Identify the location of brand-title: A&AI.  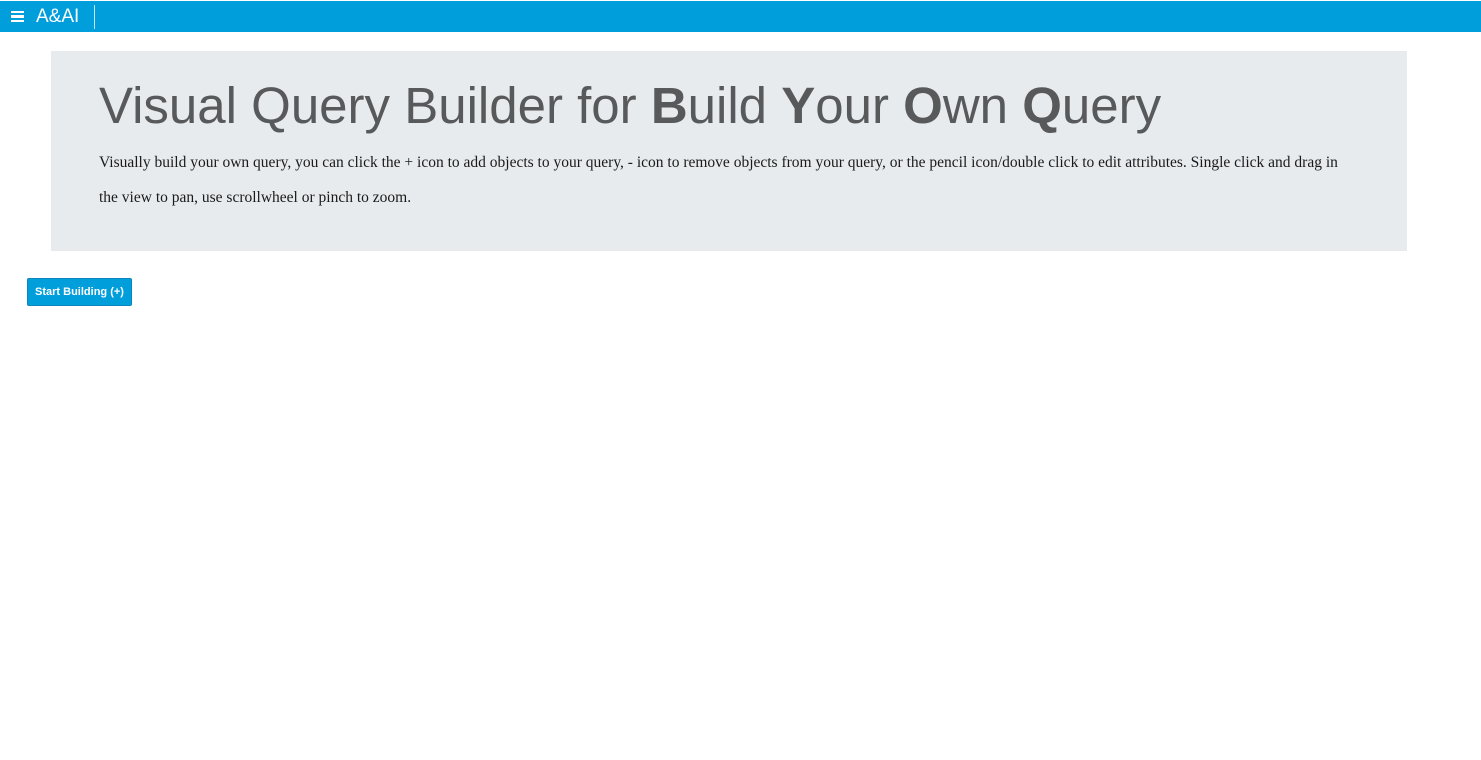
(66, 16).